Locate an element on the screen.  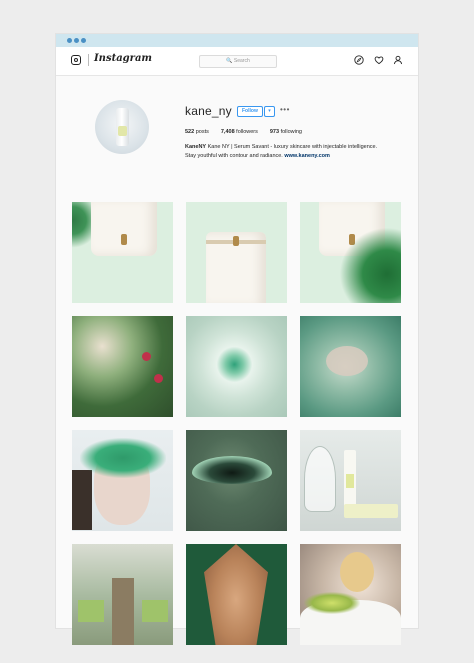
followers-stat: 7,408 followers is located at coordinates (239, 132).